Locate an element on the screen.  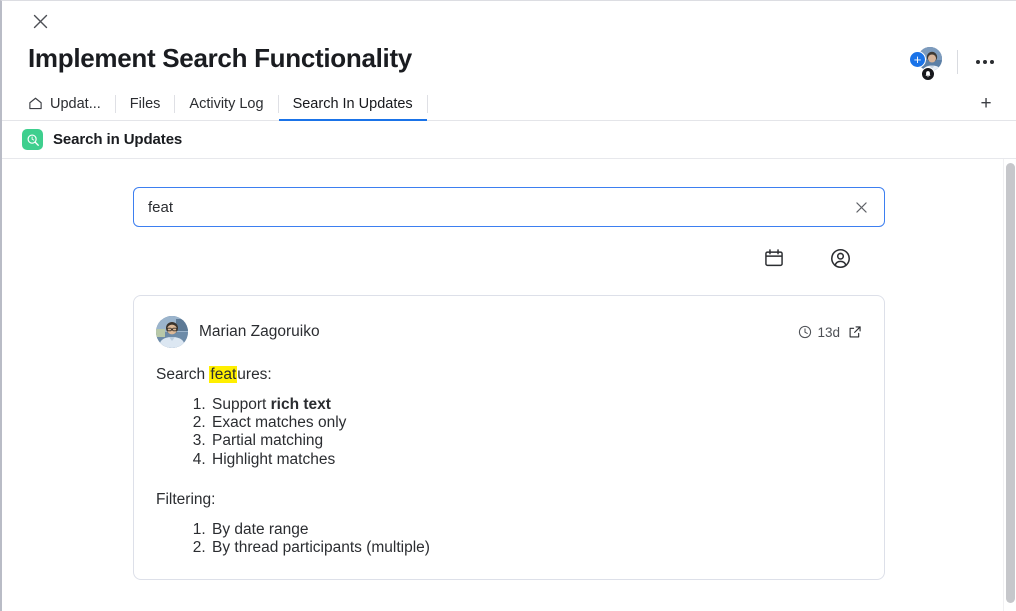
search-input is located at coordinates (500, 207).